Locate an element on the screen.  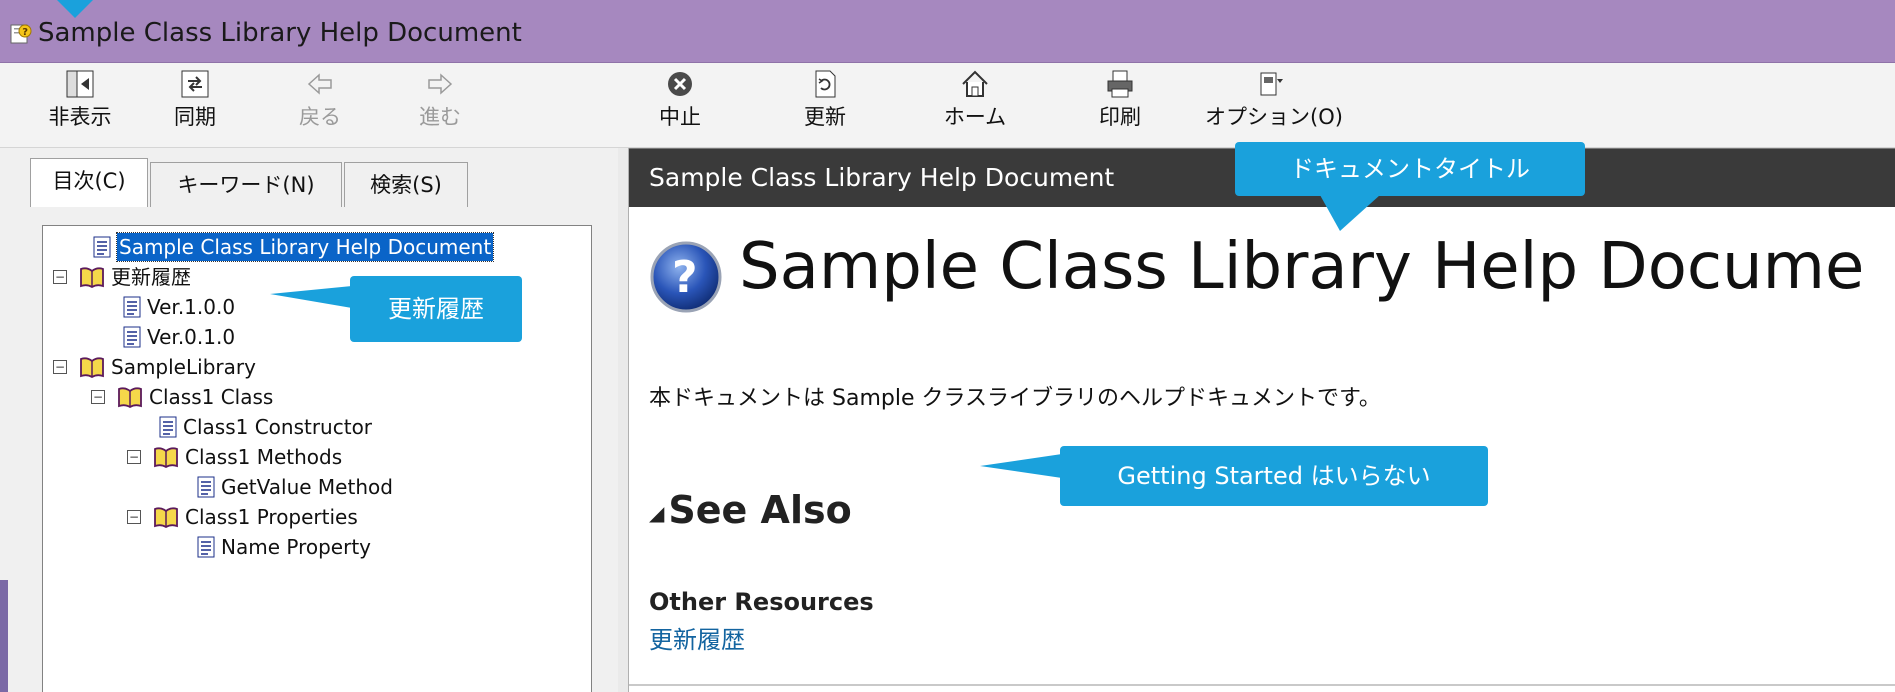
stop-icon is located at coordinates (680, 84).